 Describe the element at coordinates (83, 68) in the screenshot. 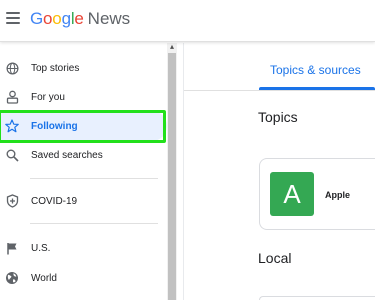

I see `sidebar-item-top-stories: Top stories` at that location.